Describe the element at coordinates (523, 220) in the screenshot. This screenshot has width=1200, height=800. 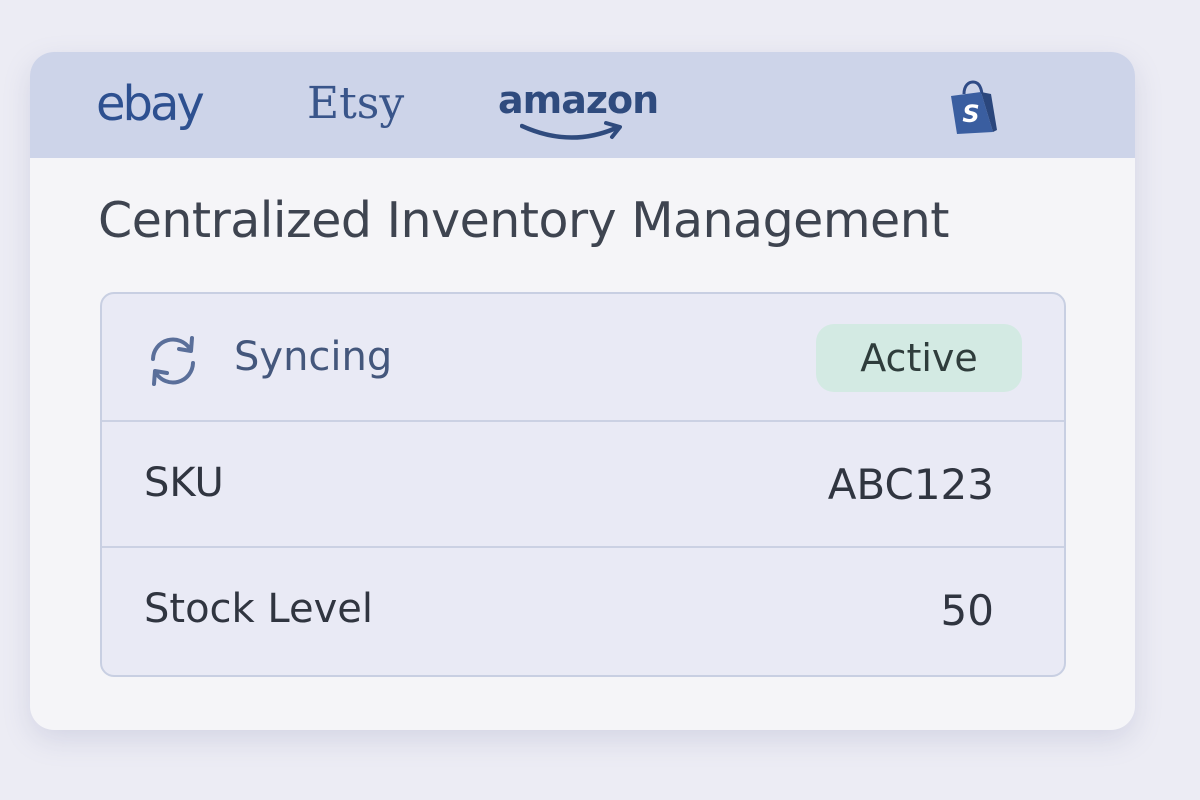
I see `page-title: Centralized Inventory Management` at that location.